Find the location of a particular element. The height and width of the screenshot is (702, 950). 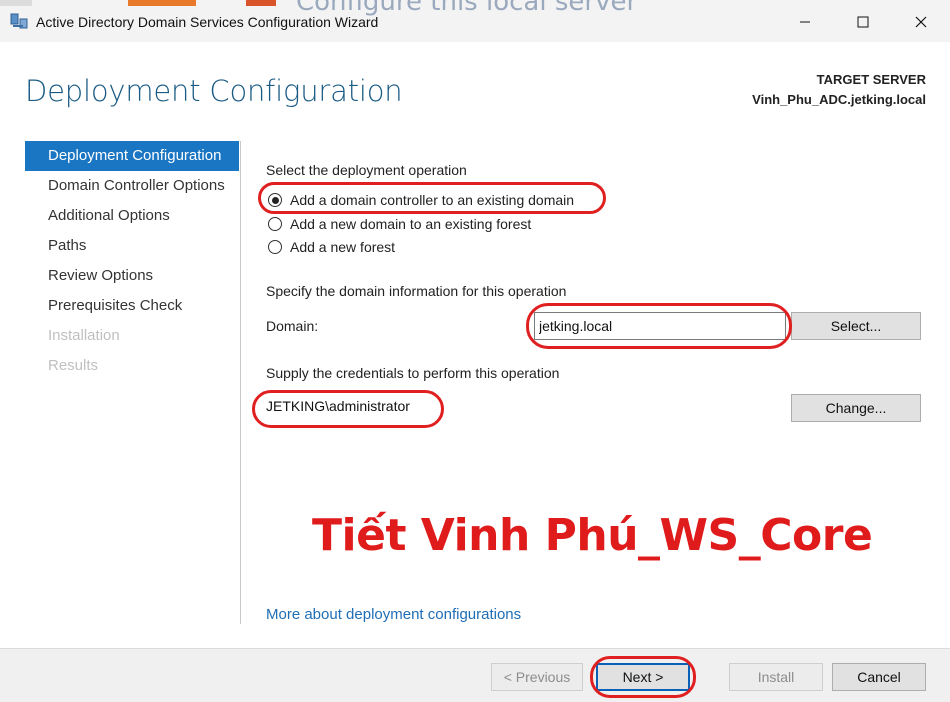

close-button is located at coordinates (921, 22).